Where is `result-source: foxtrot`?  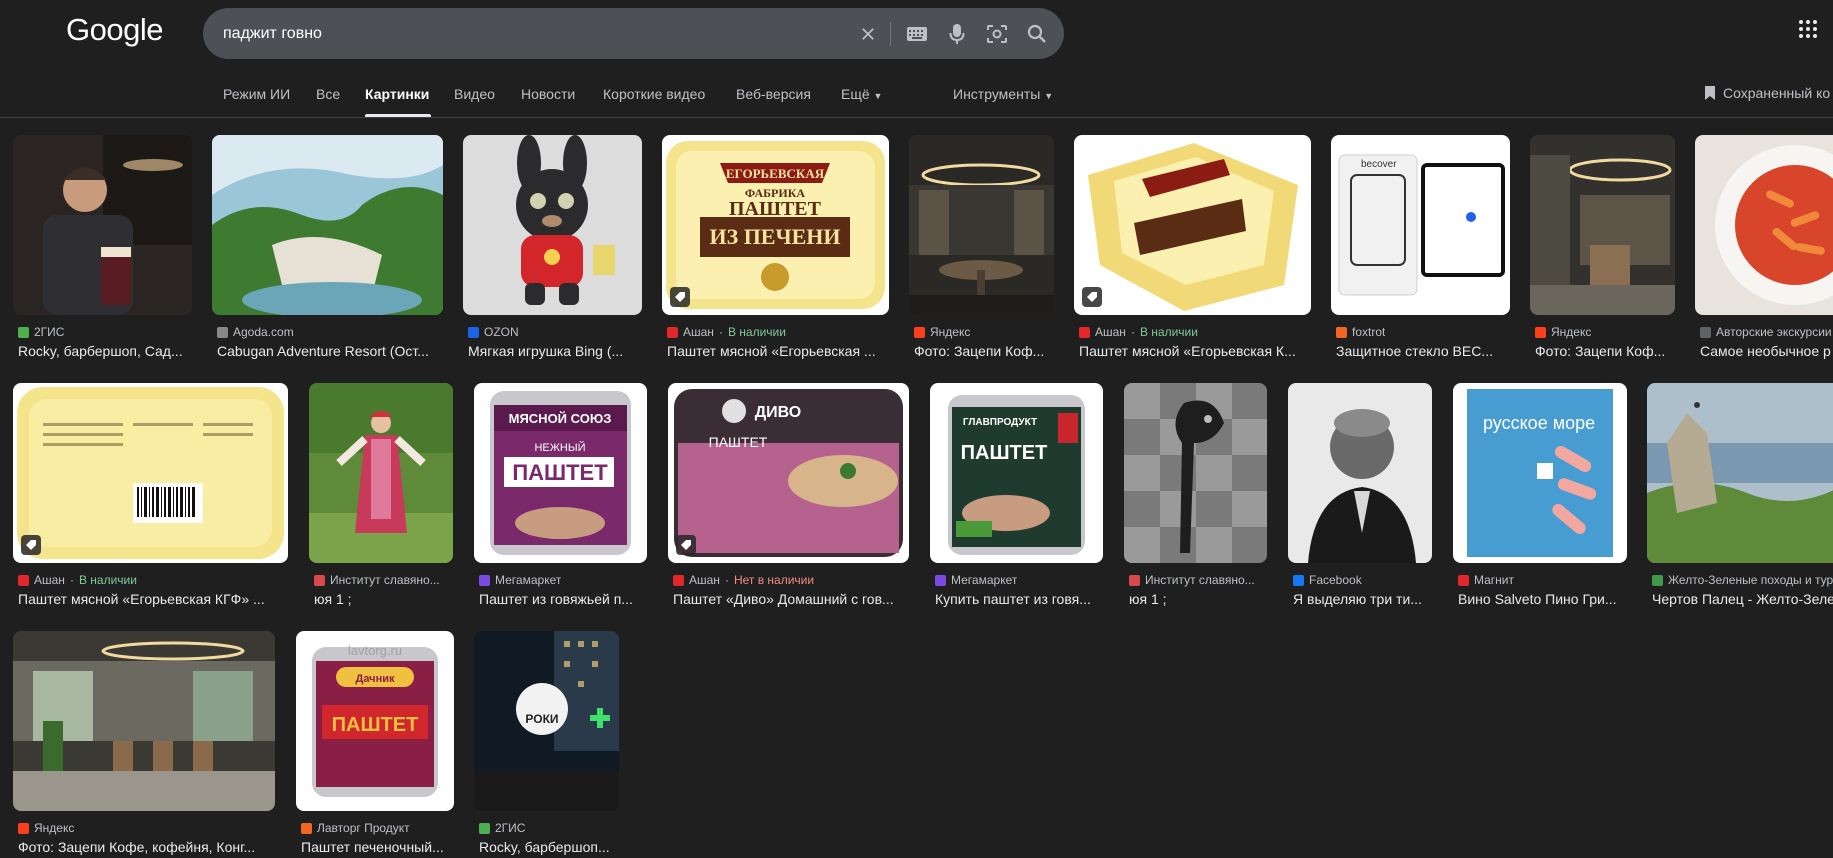 result-source: foxtrot is located at coordinates (1360, 332).